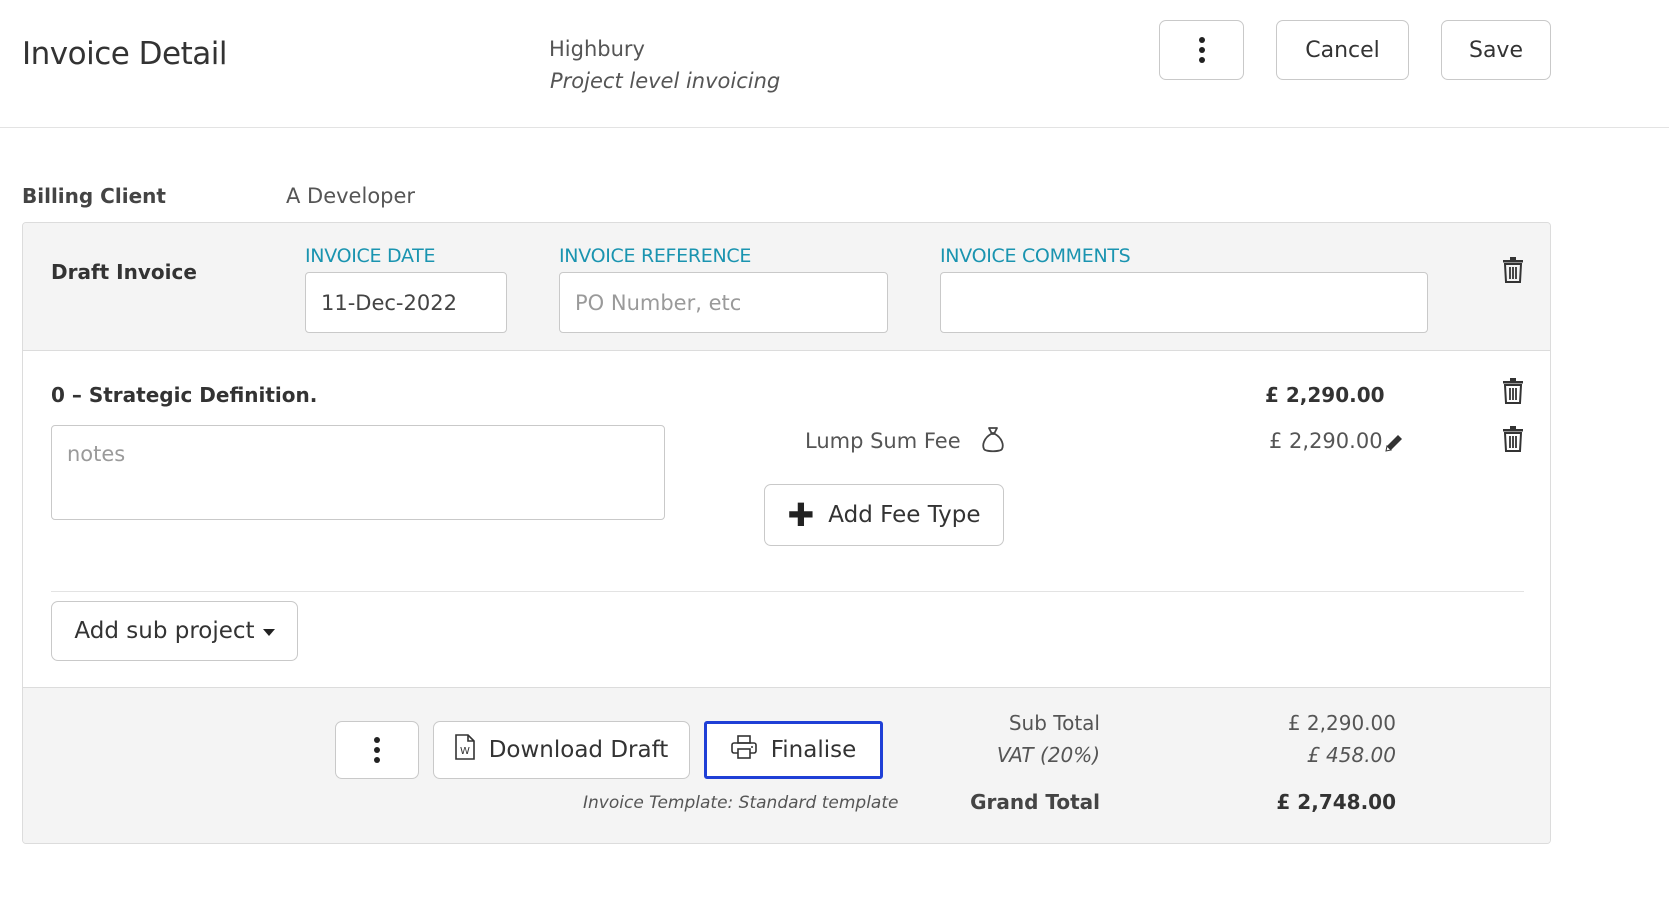  Describe the element at coordinates (94, 196) in the screenshot. I see `billing-client-label: Billing Client` at that location.